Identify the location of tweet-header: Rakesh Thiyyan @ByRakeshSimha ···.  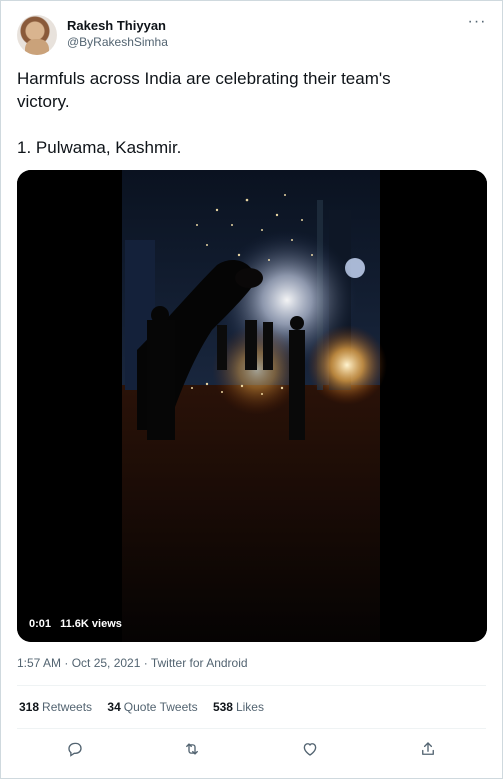
(253, 34).